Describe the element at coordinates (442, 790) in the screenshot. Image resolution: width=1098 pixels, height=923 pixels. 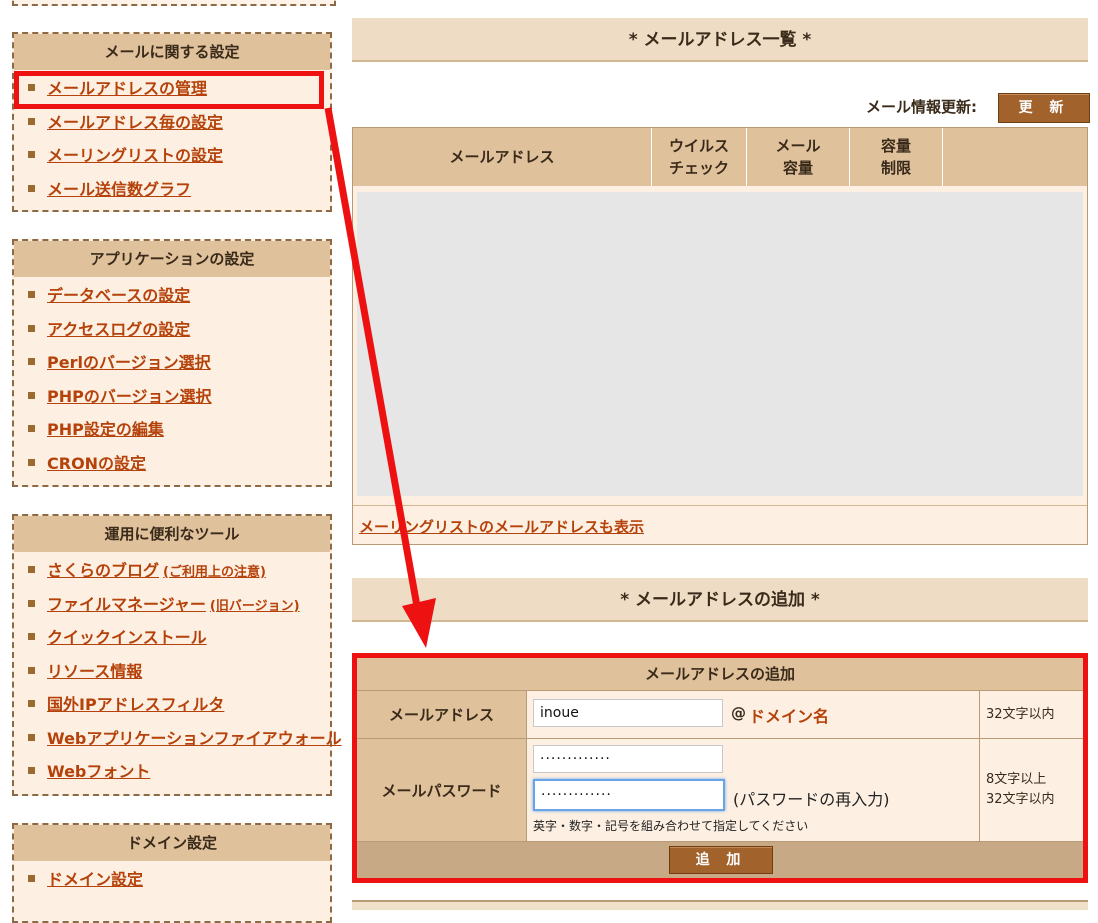
I see `password-label: メールパスワード` at that location.